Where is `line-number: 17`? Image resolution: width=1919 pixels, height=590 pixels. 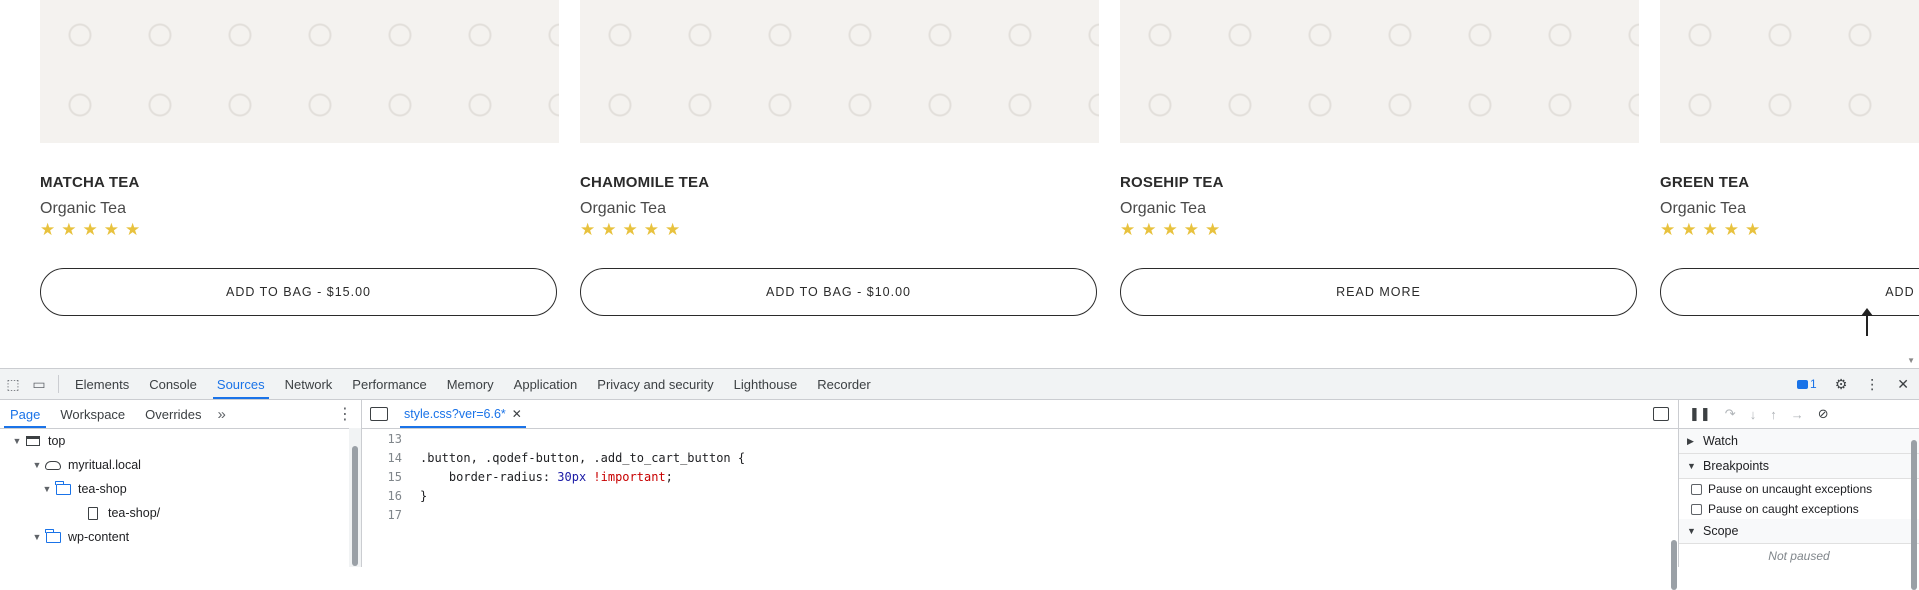 line-number: 17 is located at coordinates (391, 515).